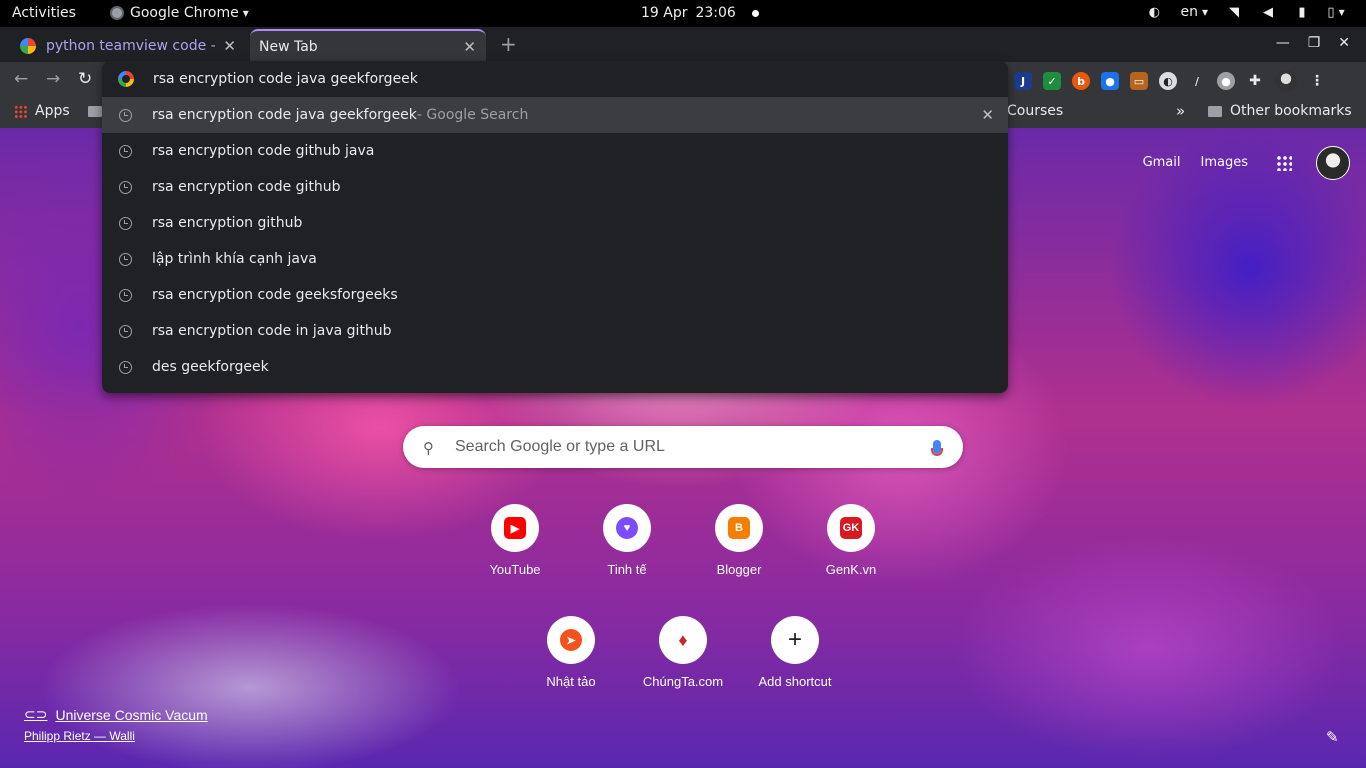 Image resolution: width=1366 pixels, height=768 pixels. I want to click on shortcut-add: + Add shortcut, so click(795, 652).